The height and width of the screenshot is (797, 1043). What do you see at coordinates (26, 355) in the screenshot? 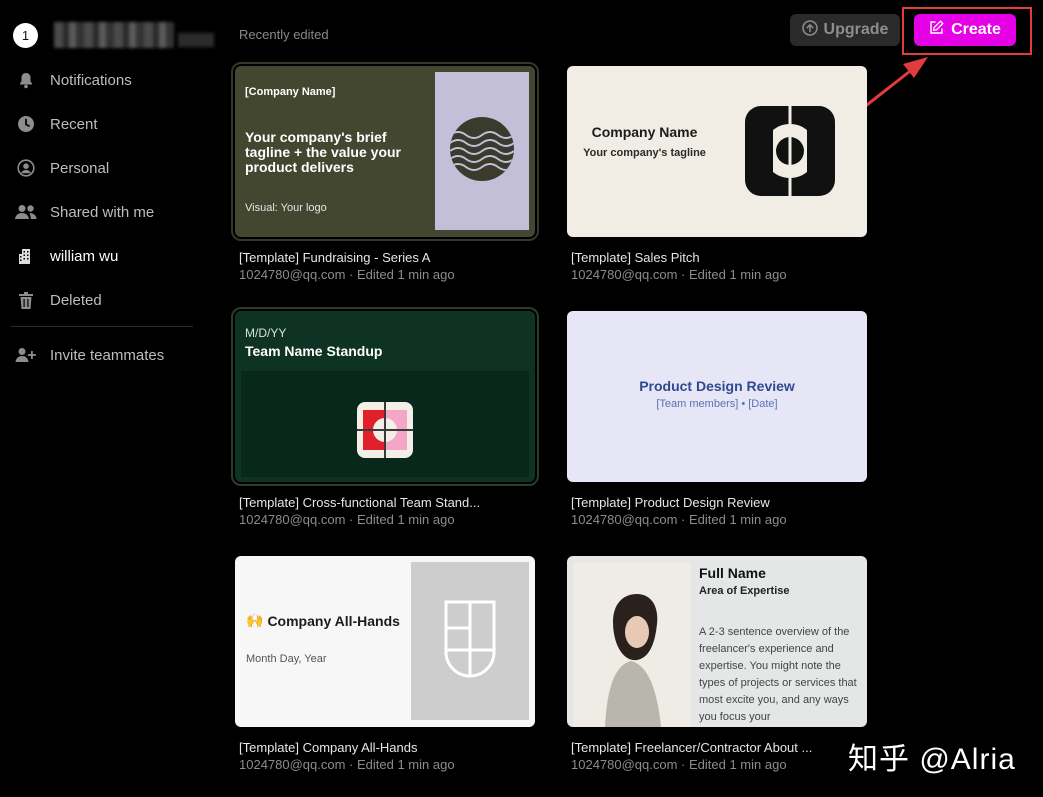
I see `user-plus-icon` at bounding box center [26, 355].